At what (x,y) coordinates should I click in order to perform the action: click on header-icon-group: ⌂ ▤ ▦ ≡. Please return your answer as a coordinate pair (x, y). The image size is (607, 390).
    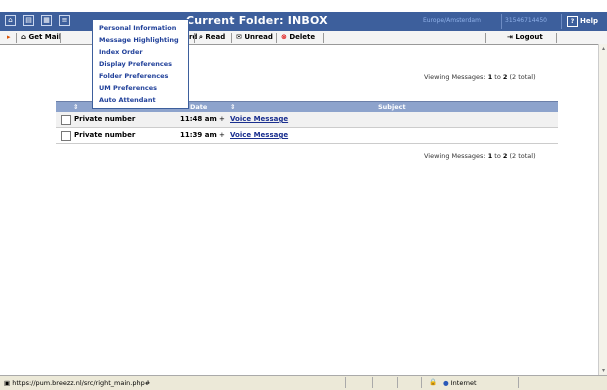
    Looking at the image, I should click on (37, 20).